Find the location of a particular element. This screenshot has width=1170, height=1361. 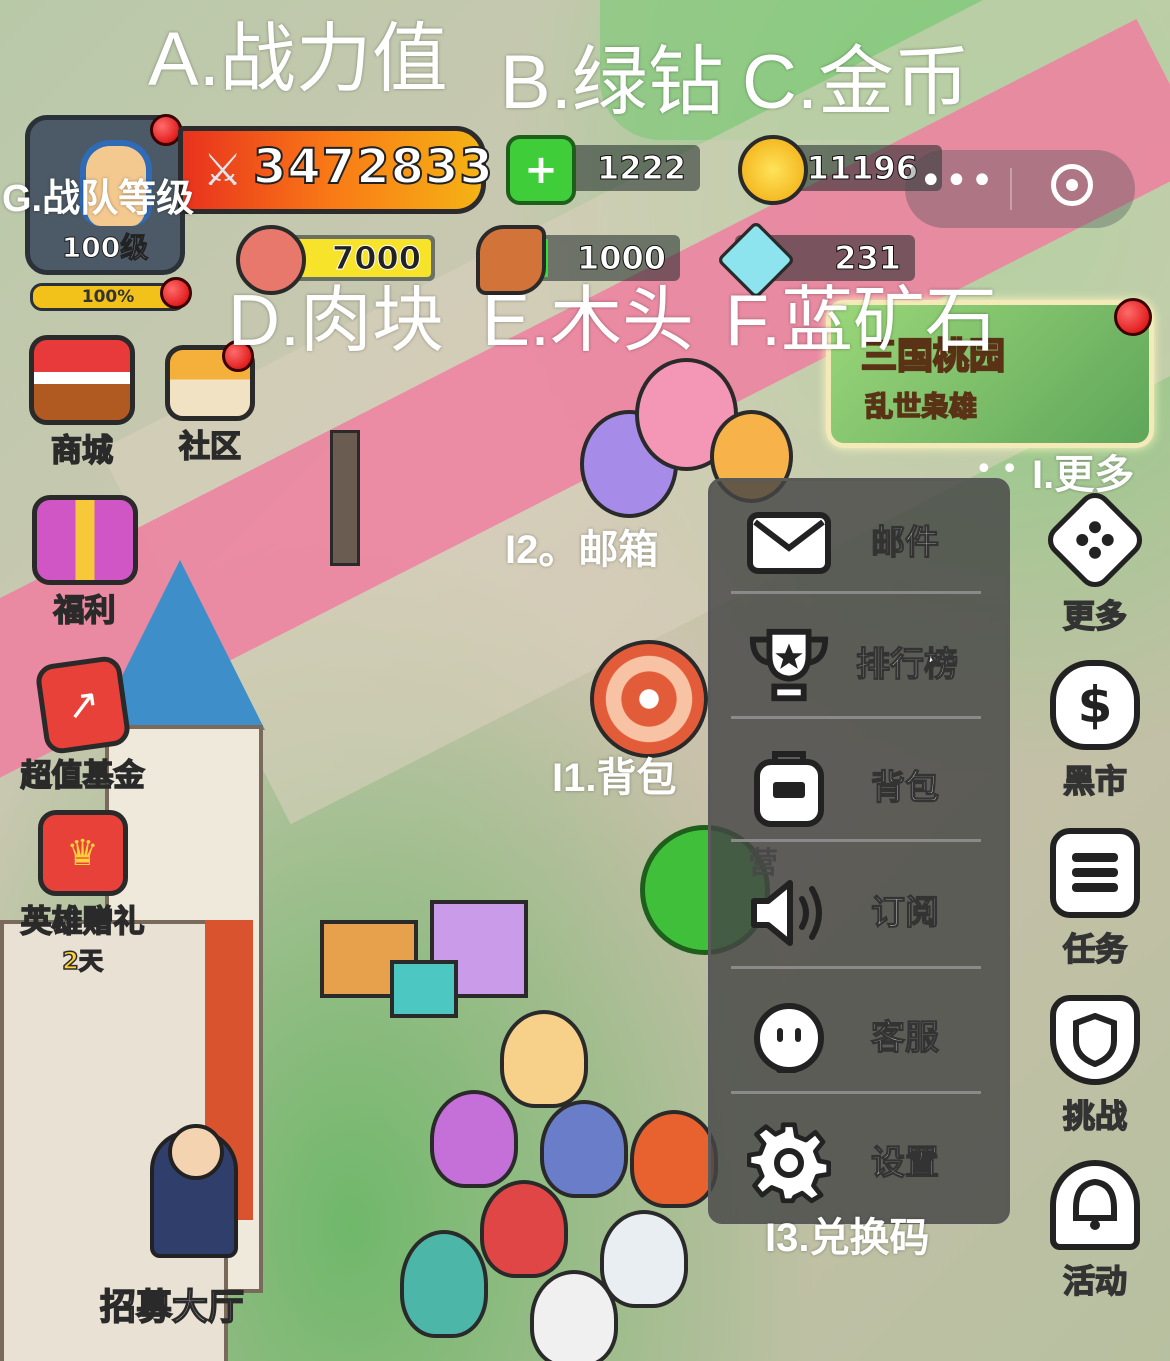

hero-angel is located at coordinates (544, 1059).